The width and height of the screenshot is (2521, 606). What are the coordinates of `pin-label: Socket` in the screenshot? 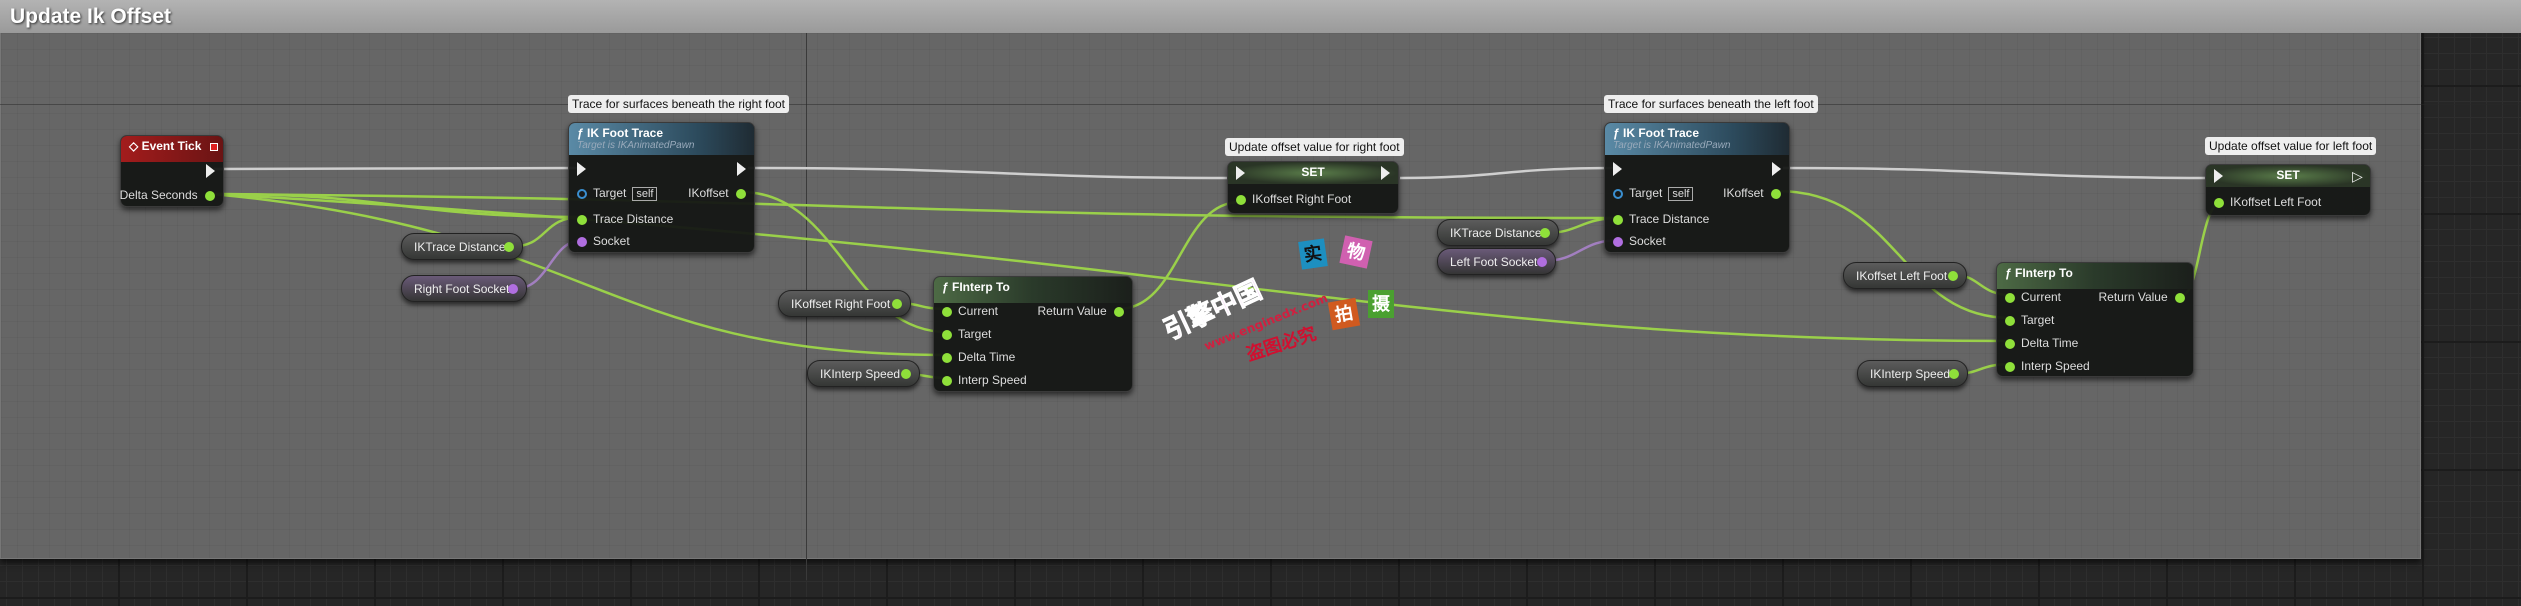 It's located at (1647, 241).